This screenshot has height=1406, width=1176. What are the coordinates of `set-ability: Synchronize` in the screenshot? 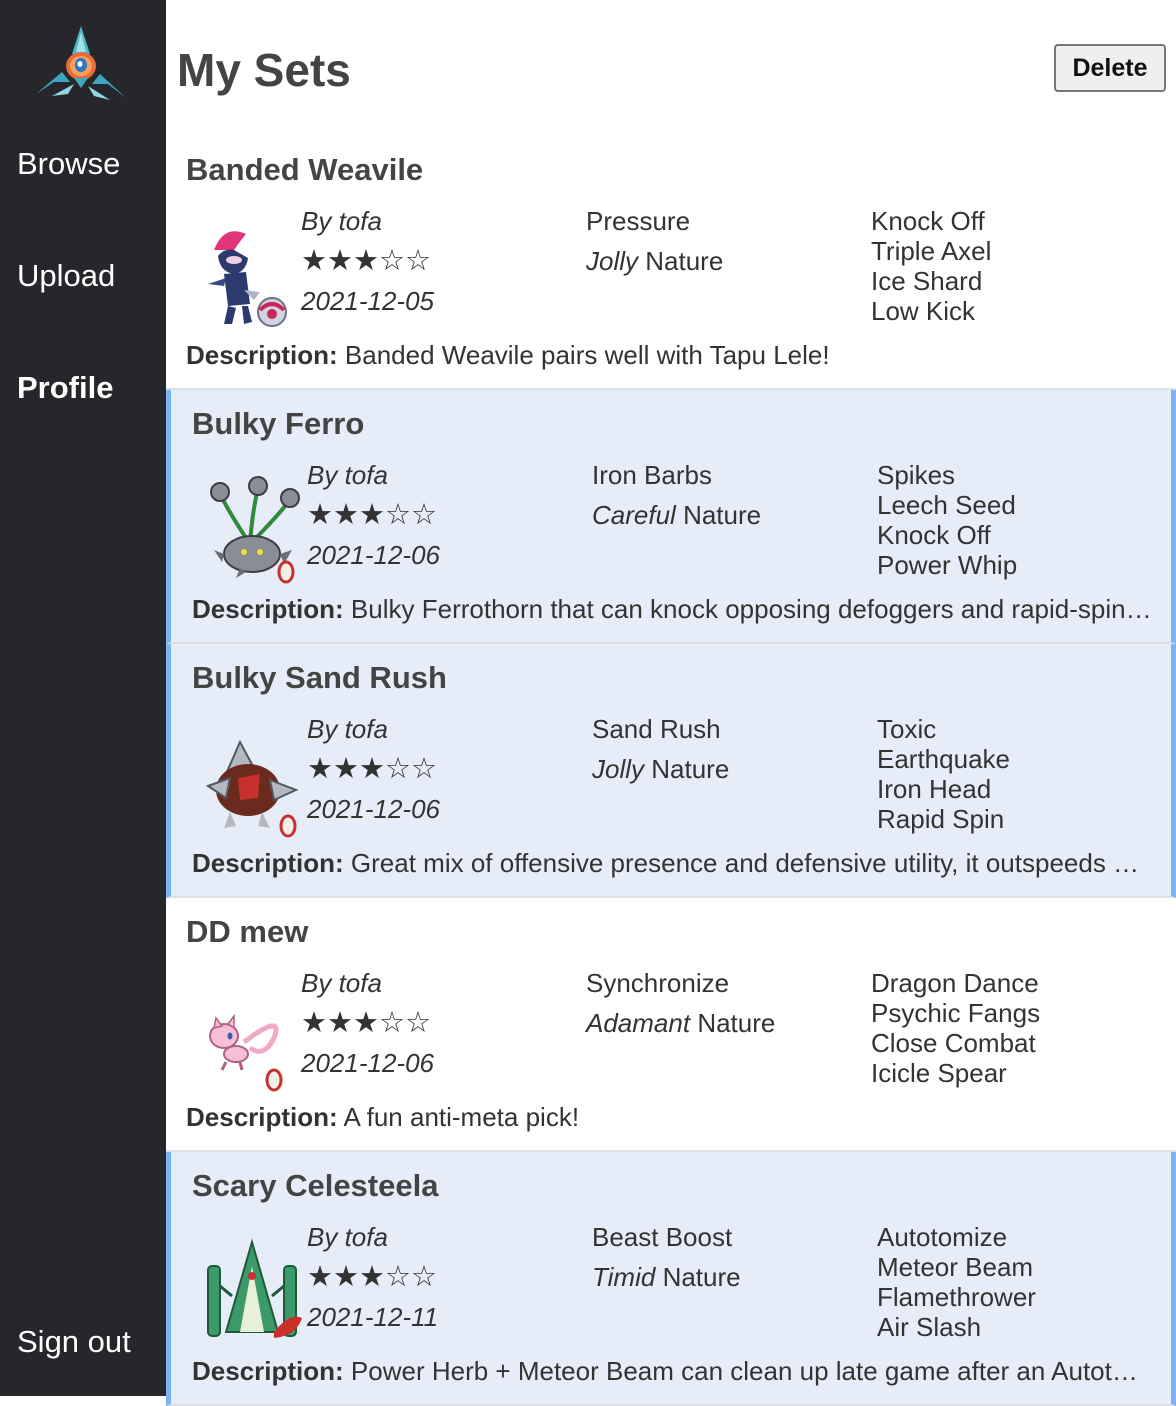 It's located at (658, 983).